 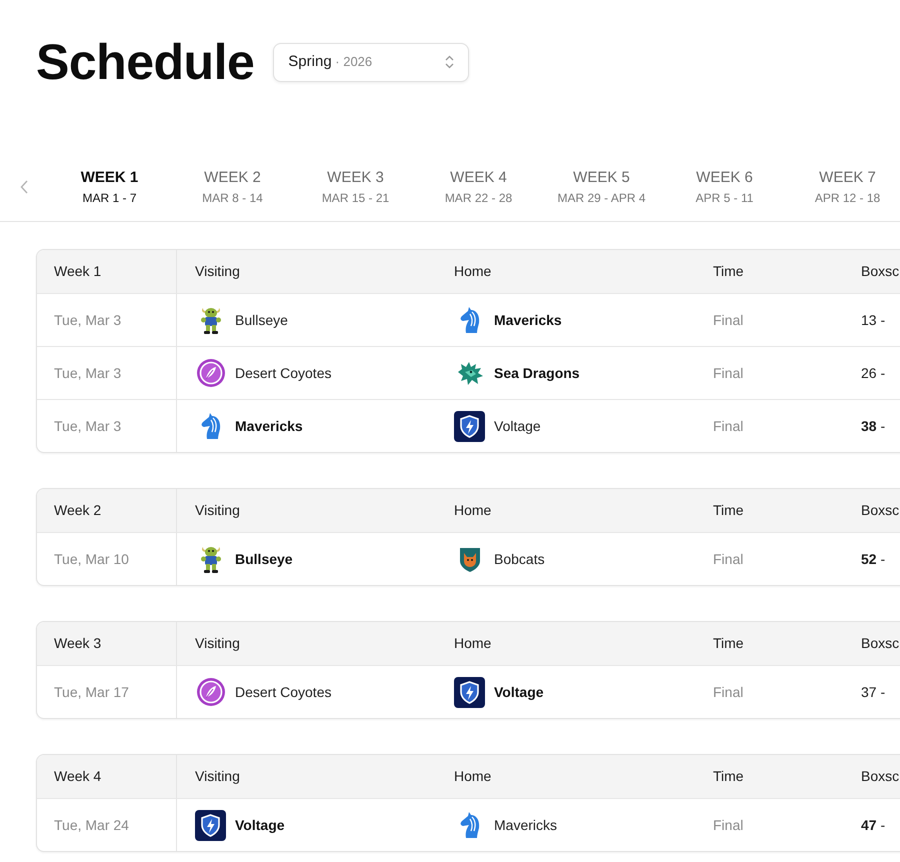 What do you see at coordinates (371, 62) in the screenshot?
I see `season-select: Spring · 2026` at bounding box center [371, 62].